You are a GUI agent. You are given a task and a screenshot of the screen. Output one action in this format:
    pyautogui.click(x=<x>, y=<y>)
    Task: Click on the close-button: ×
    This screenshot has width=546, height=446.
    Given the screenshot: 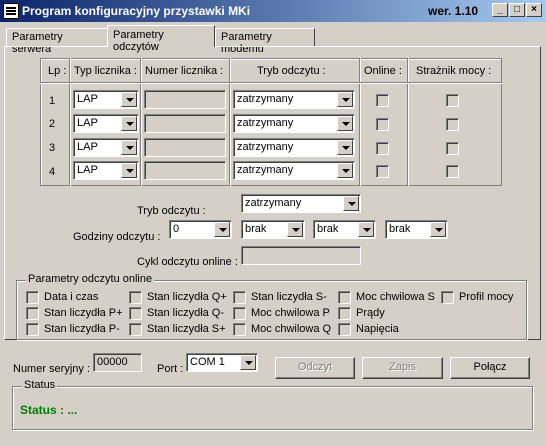 What is the action you would take?
    pyautogui.click(x=534, y=10)
    